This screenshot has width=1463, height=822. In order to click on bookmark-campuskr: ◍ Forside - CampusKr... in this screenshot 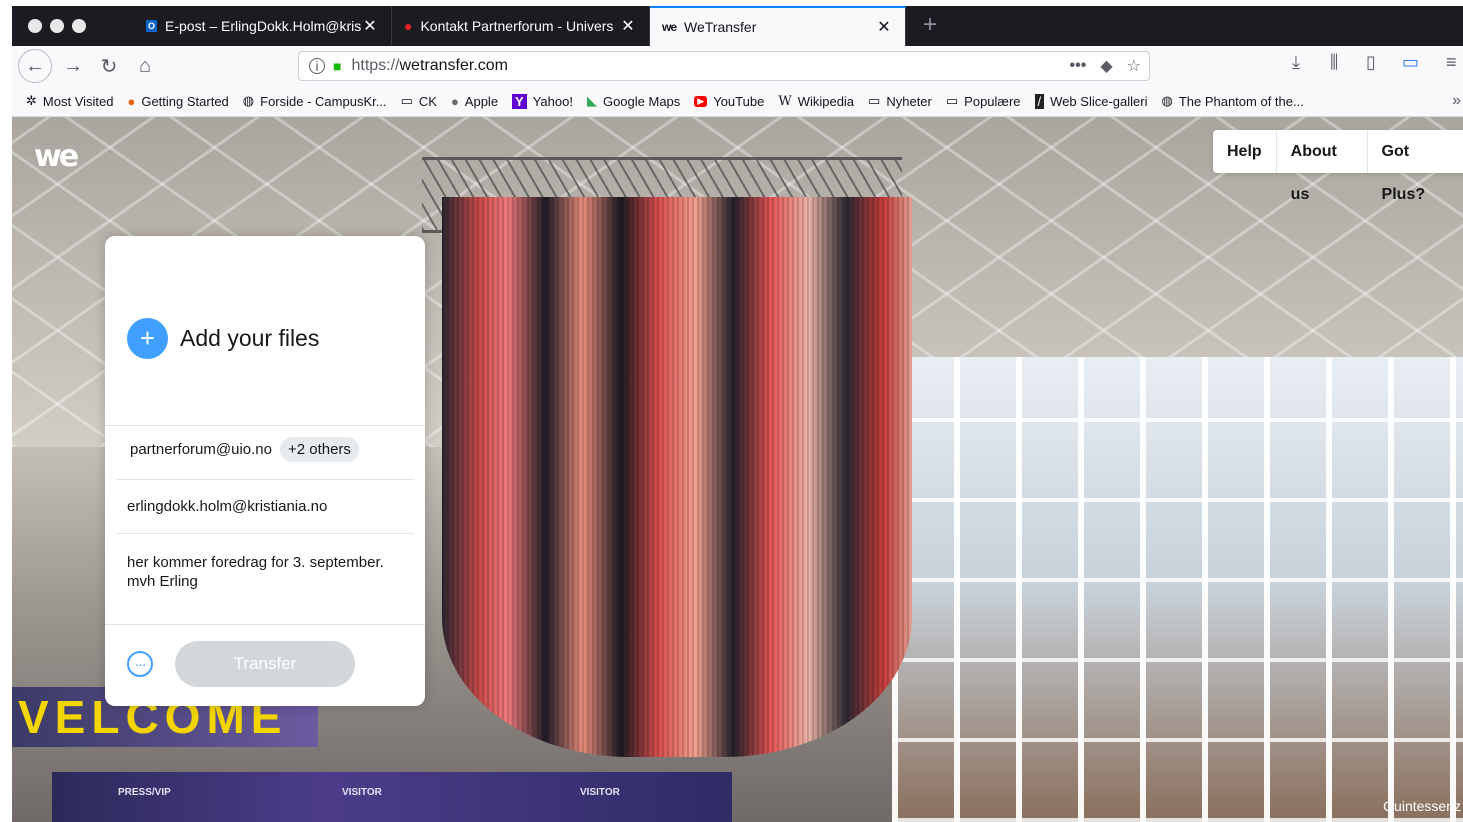, I will do `click(315, 101)`.